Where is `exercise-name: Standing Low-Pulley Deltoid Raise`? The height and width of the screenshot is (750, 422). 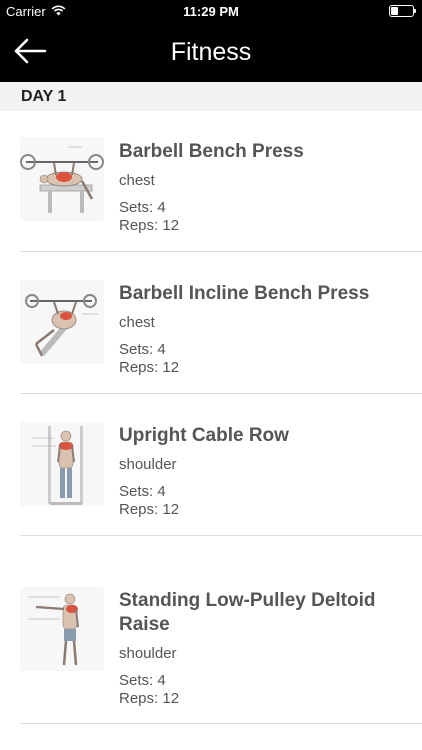
exercise-name: Standing Low-Pulley Deltoid Raise is located at coordinates (247, 612).